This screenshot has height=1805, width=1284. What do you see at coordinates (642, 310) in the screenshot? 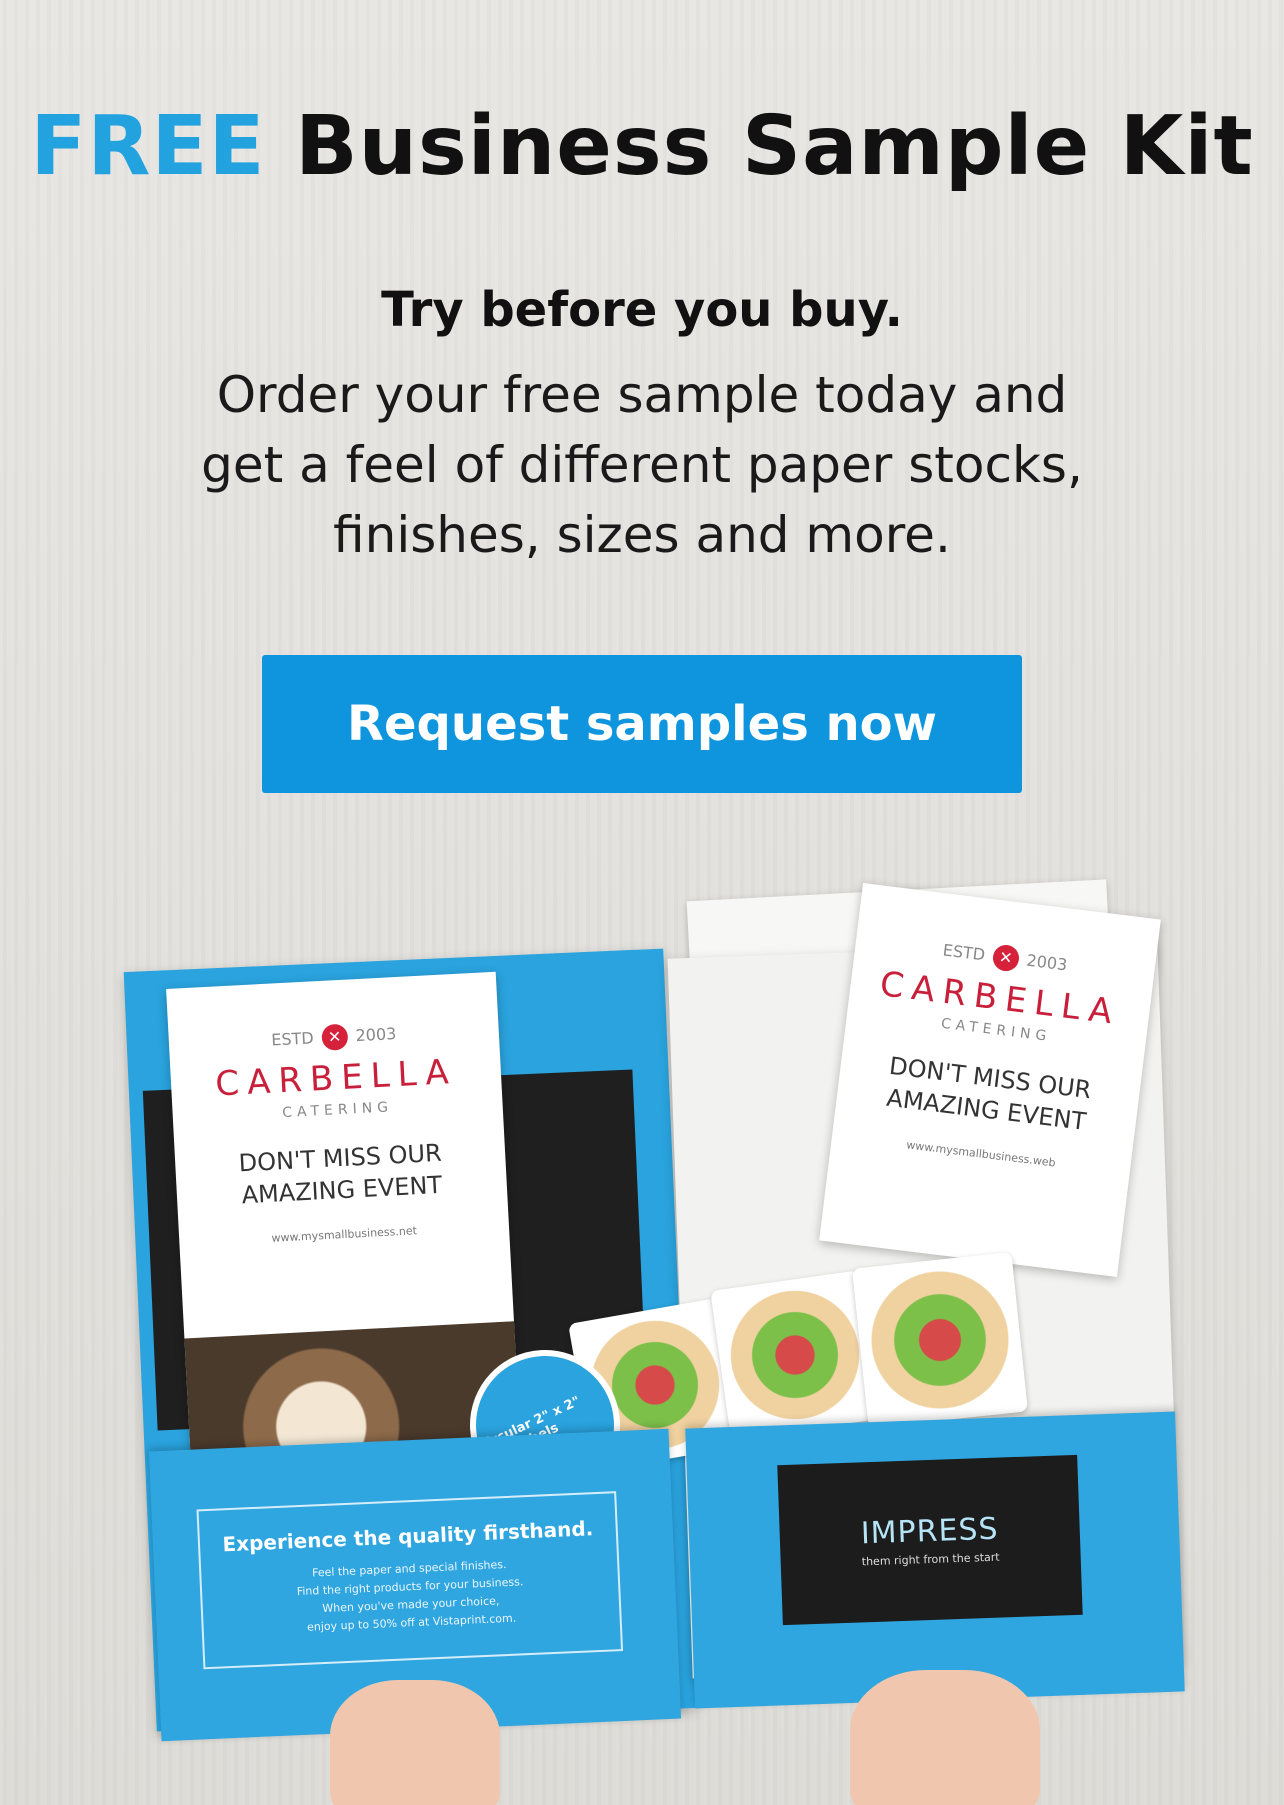
I see `tagline: Try before you buy.` at bounding box center [642, 310].